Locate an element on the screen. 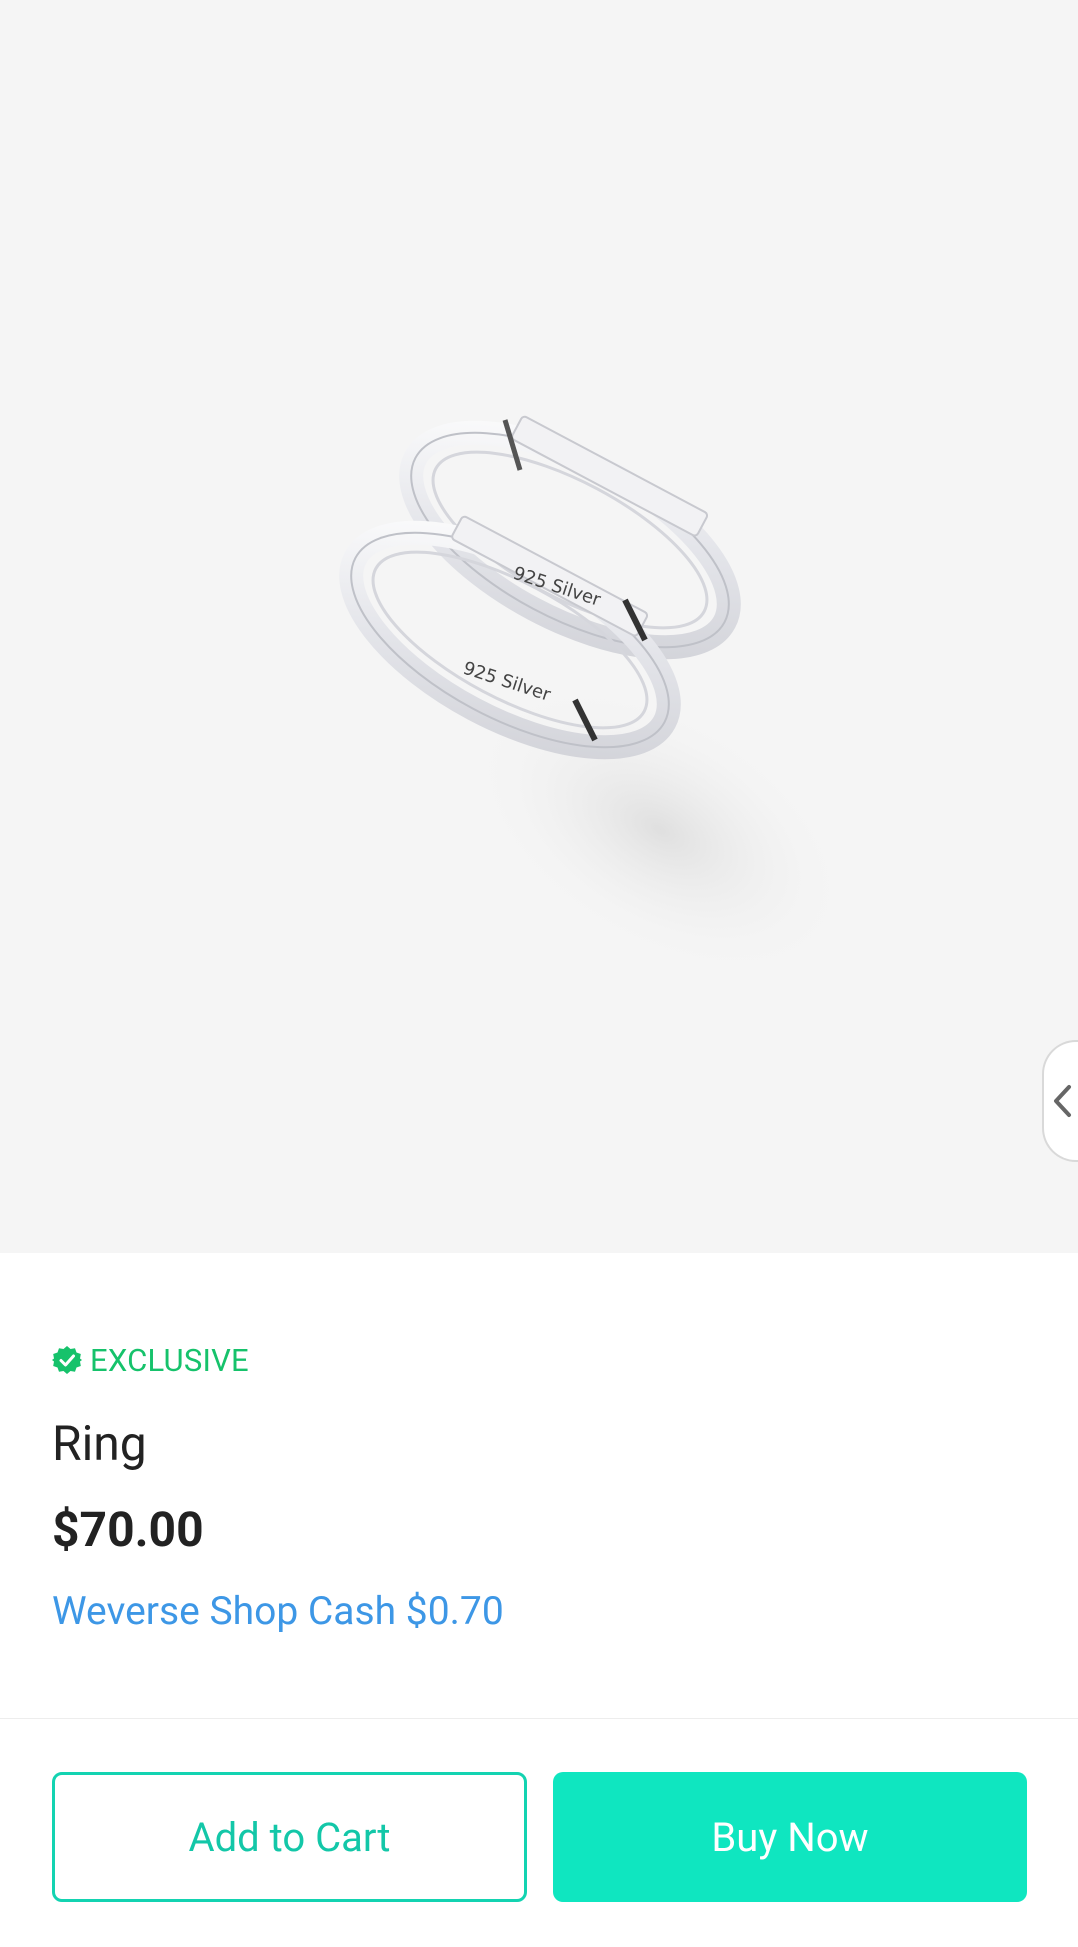 This screenshot has width=1078, height=1947. ring-image: 925 Silver 925 Silver is located at coordinates (595, 696).